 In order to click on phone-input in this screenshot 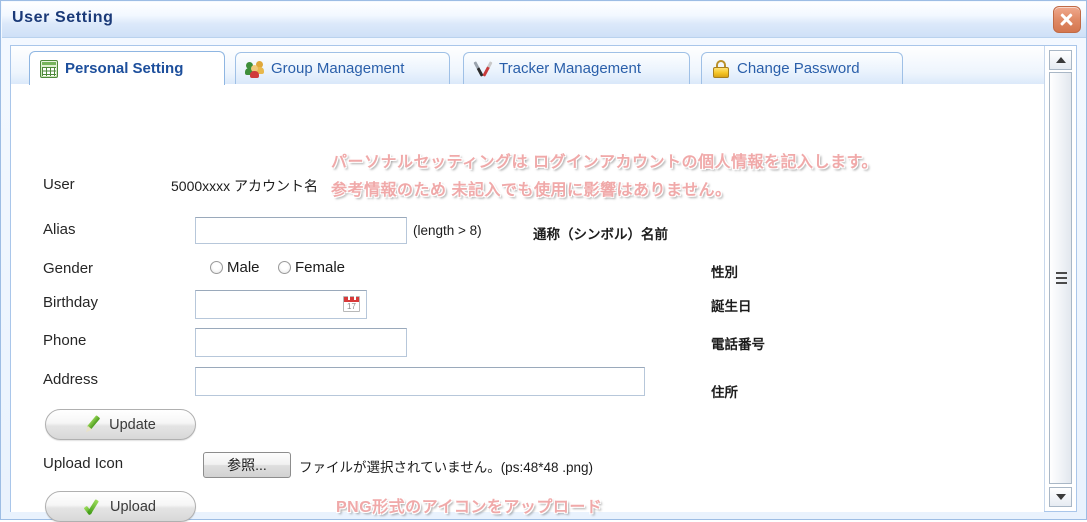, I will do `click(301, 342)`.